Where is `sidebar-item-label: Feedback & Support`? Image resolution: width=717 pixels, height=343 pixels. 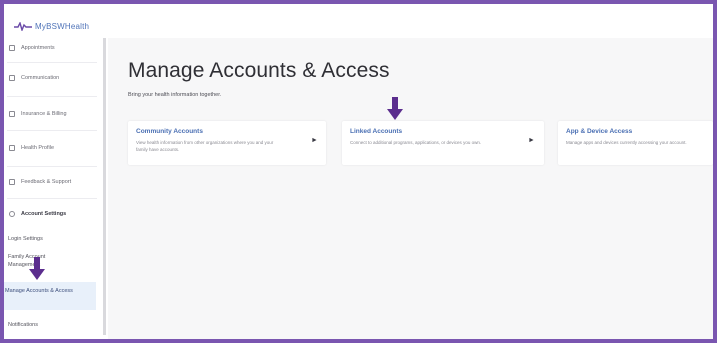
sidebar-item-label: Feedback & Support is located at coordinates (46, 182).